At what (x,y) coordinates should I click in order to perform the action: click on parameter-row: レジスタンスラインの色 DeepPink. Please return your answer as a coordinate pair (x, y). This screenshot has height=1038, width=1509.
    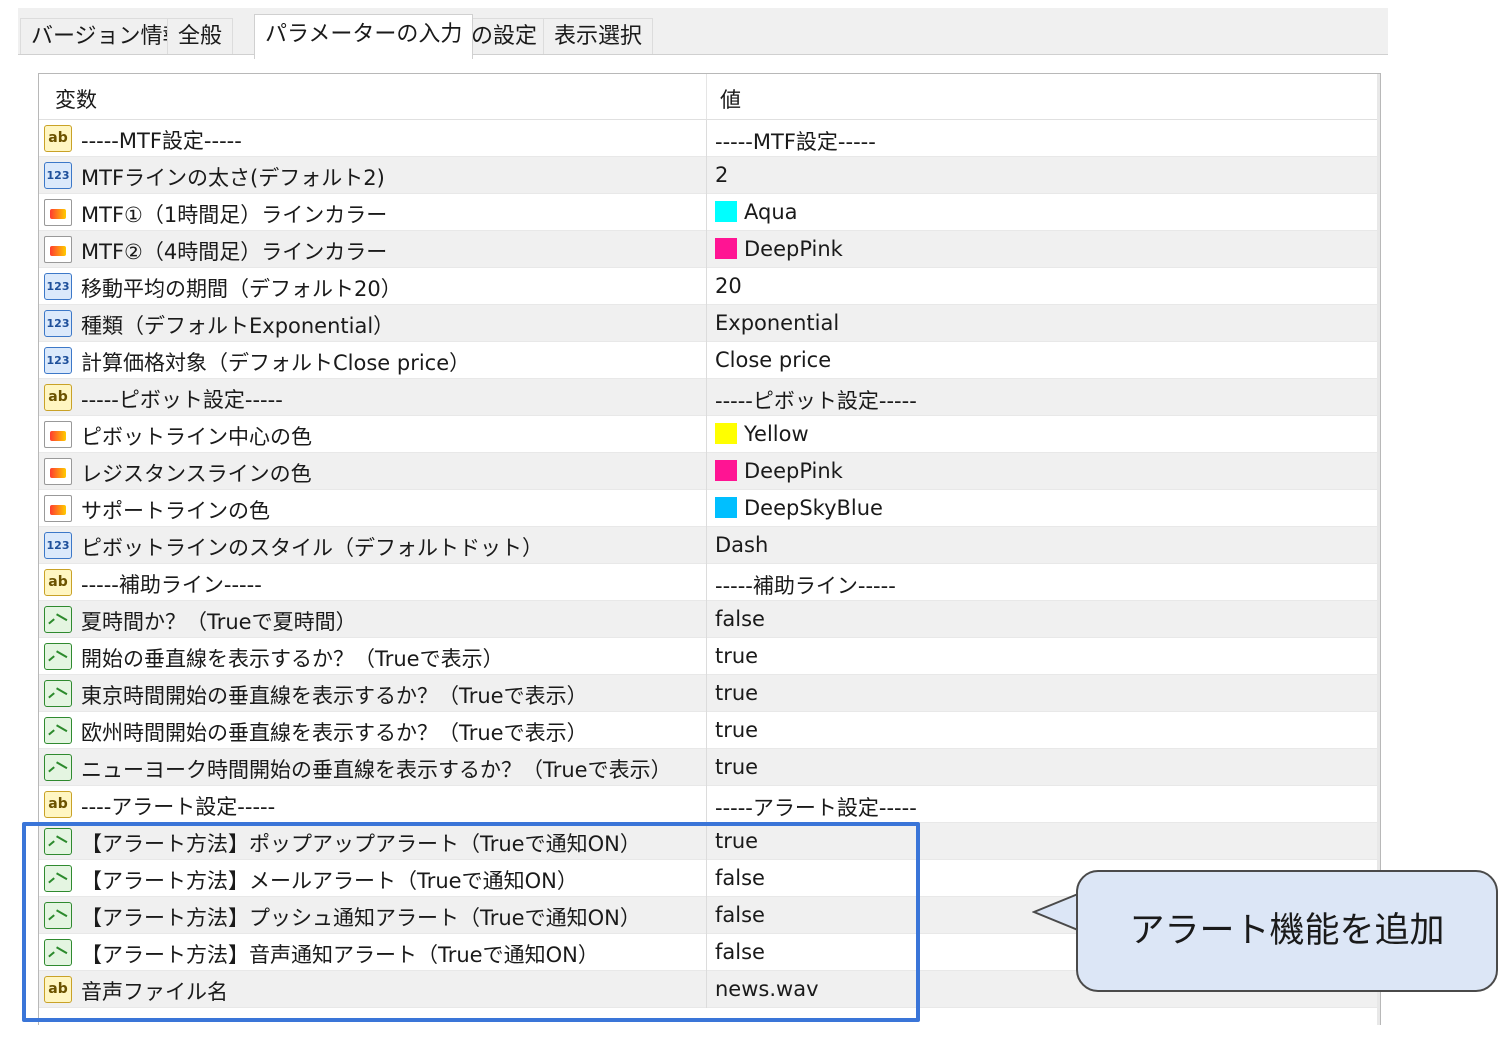
    Looking at the image, I should click on (708, 471).